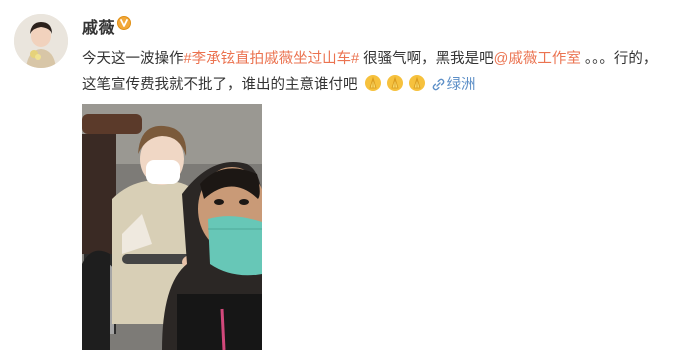 The width and height of the screenshot is (700, 357). What do you see at coordinates (537, 59) in the screenshot?
I see `mention-link: @戚薇工作室` at bounding box center [537, 59].